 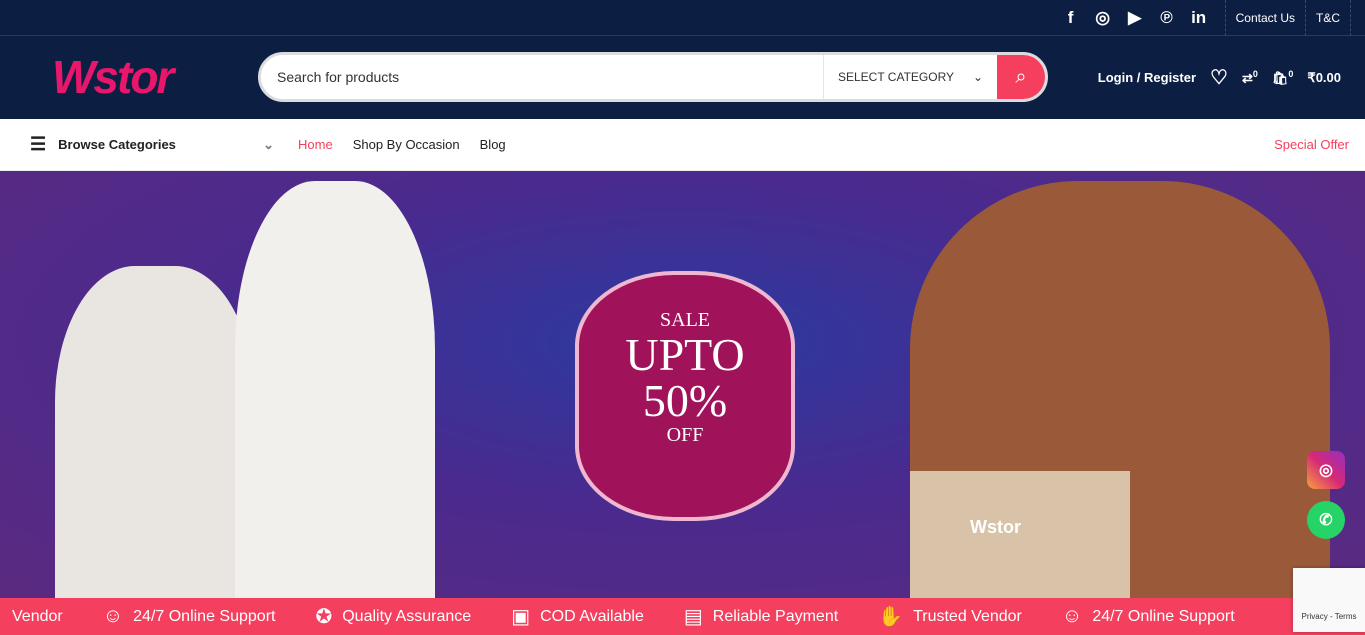 I want to click on quality-icon: ✪, so click(x=324, y=617).